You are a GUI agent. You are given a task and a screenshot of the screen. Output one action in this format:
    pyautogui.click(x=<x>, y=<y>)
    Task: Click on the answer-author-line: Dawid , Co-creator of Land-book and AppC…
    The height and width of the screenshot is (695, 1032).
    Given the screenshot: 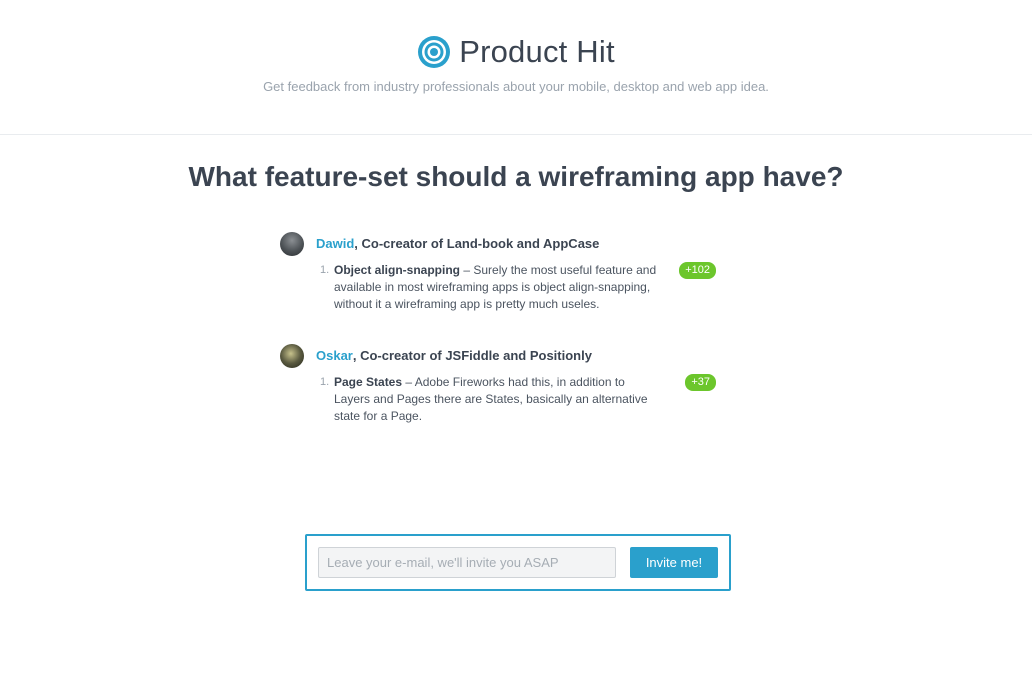 What is the action you would take?
    pyautogui.click(x=510, y=243)
    